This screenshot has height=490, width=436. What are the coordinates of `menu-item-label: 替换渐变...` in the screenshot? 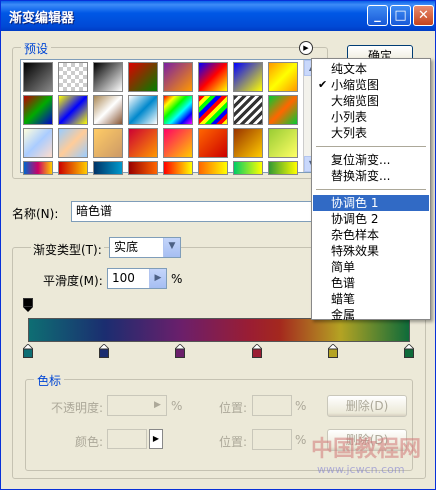 It's located at (361, 176).